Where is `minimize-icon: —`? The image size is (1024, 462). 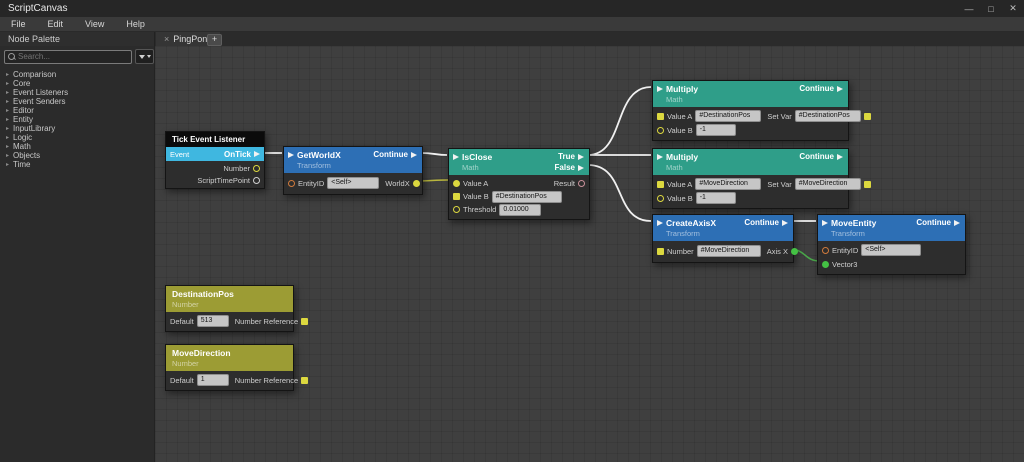
minimize-icon: — is located at coordinates (969, 9).